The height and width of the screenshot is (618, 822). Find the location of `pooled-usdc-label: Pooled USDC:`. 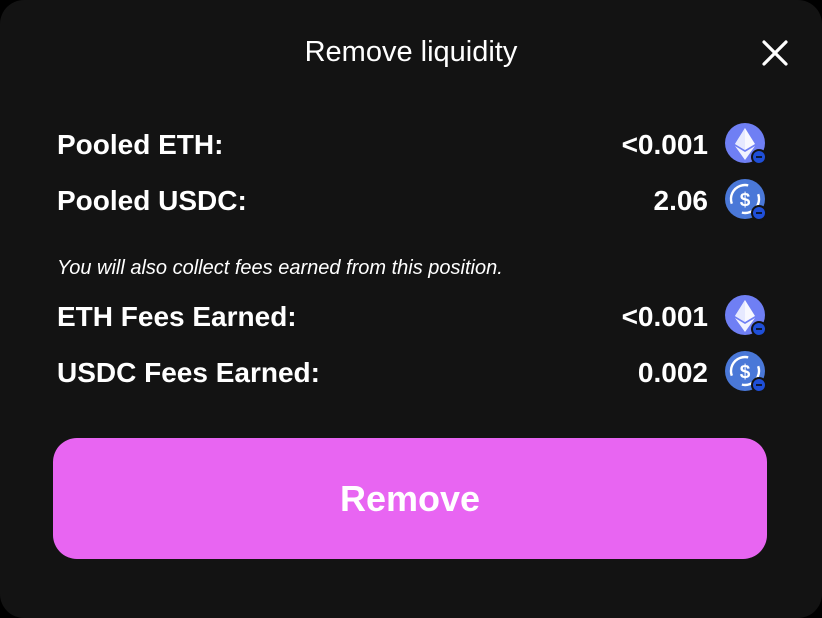

pooled-usdc-label: Pooled USDC: is located at coordinates (152, 200).